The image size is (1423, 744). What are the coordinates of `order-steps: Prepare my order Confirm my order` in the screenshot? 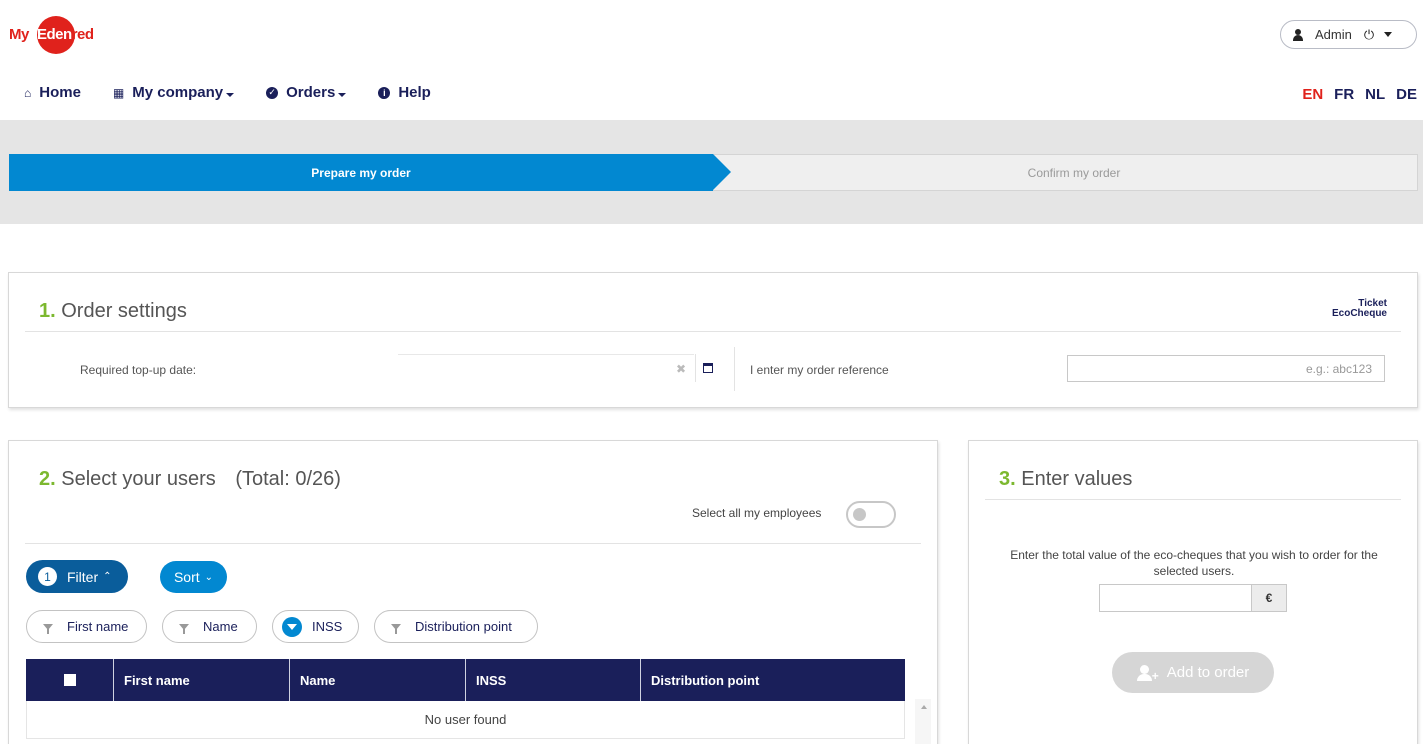 It's located at (713, 172).